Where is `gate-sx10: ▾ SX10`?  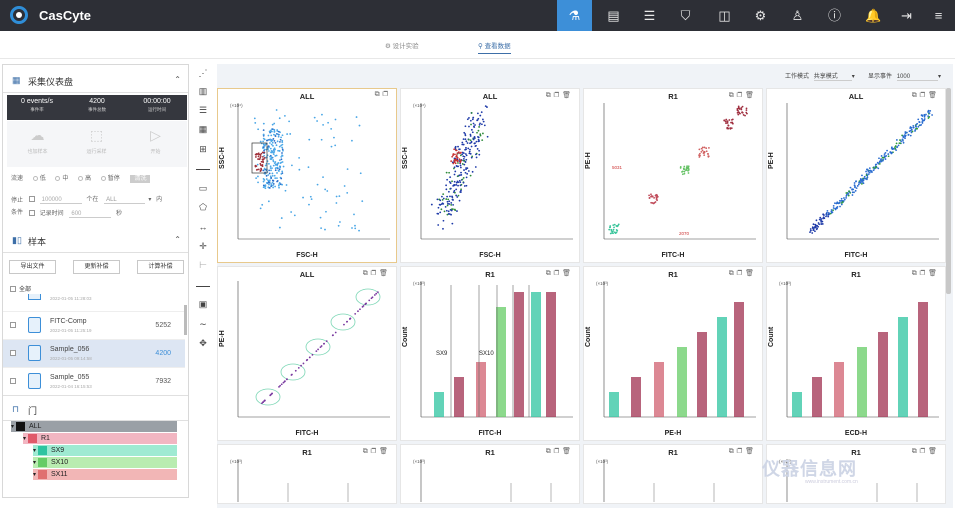
gate-sx10: ▾ SX10 is located at coordinates (105, 462).